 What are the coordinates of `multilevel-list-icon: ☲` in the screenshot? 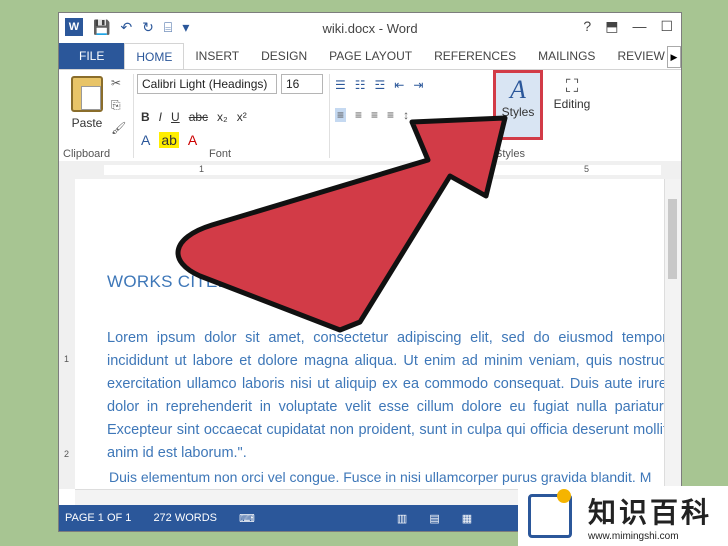 It's located at (380, 85).